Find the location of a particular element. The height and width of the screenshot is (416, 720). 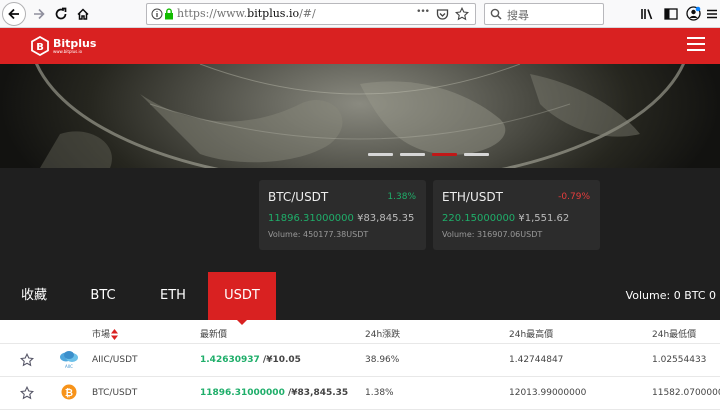

reload-icon is located at coordinates (61, 13).